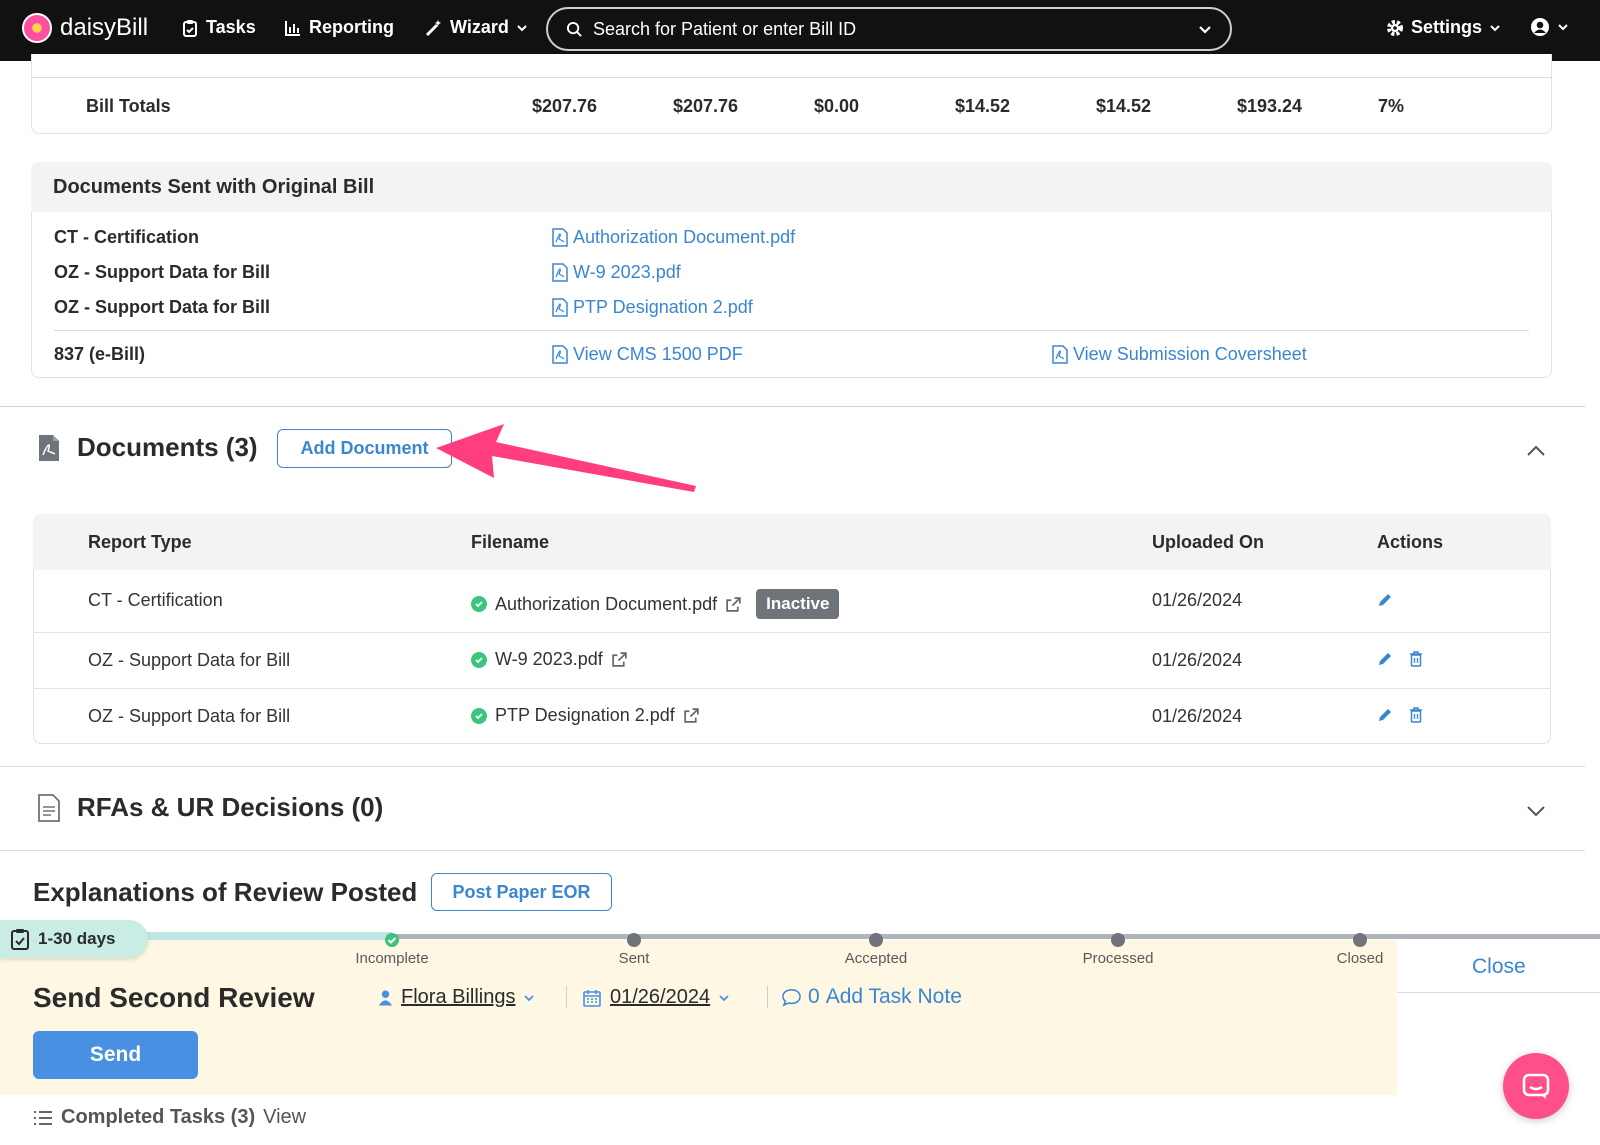 This screenshot has height=1145, width=1600. Describe the element at coordinates (385, 997) in the screenshot. I see `user-icon` at that location.